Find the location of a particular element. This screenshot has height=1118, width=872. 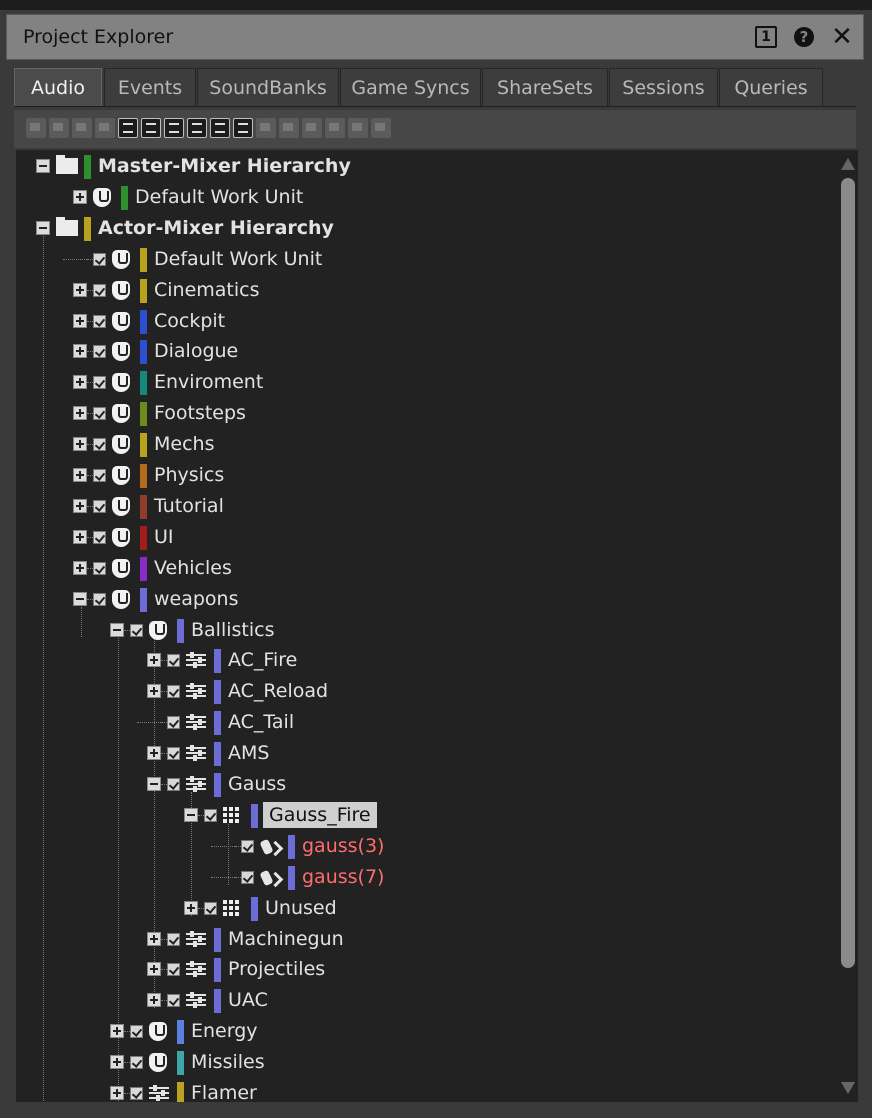

new-actor-mixer-icon is located at coordinates (105, 128).